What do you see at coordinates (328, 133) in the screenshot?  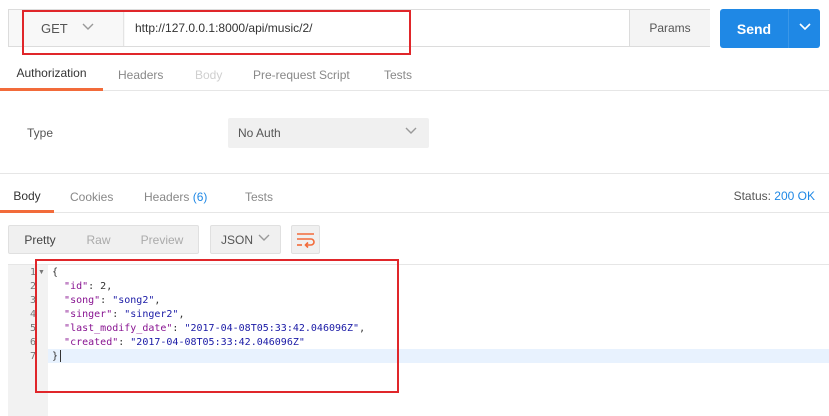 I see `auth-type-select: No Auth` at bounding box center [328, 133].